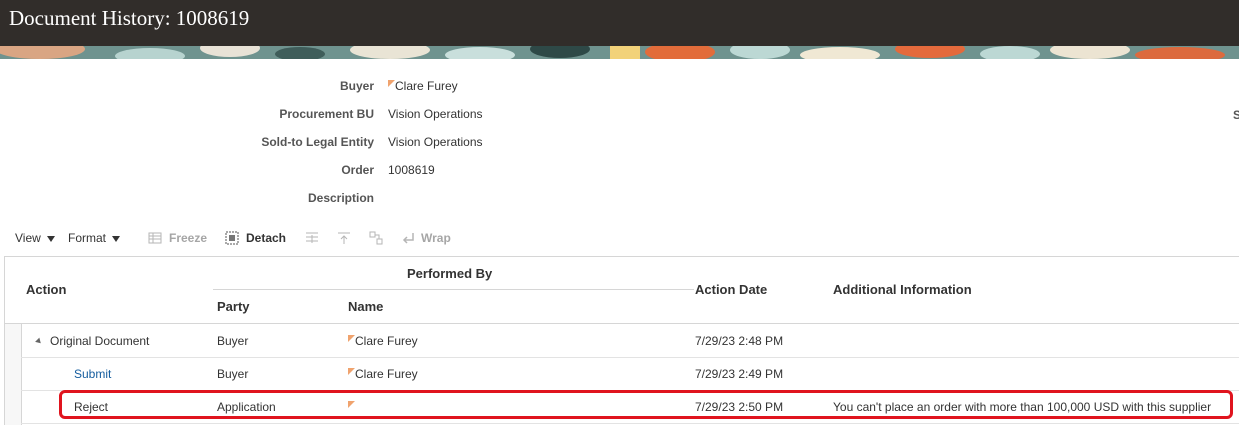 This screenshot has width=1239, height=434. Describe the element at coordinates (92, 374) in the screenshot. I see `row-action-link: Submit` at that location.